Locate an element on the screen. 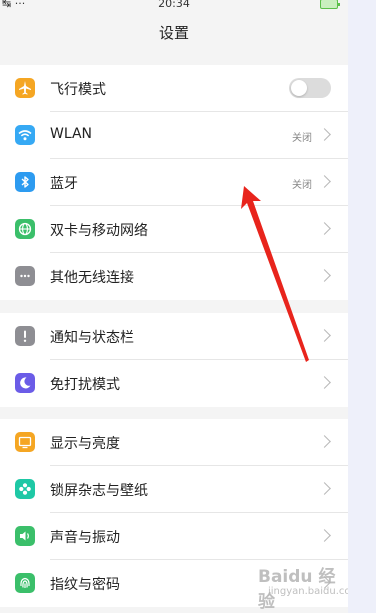 The image size is (376, 613). background-margin is located at coordinates (362, 306).